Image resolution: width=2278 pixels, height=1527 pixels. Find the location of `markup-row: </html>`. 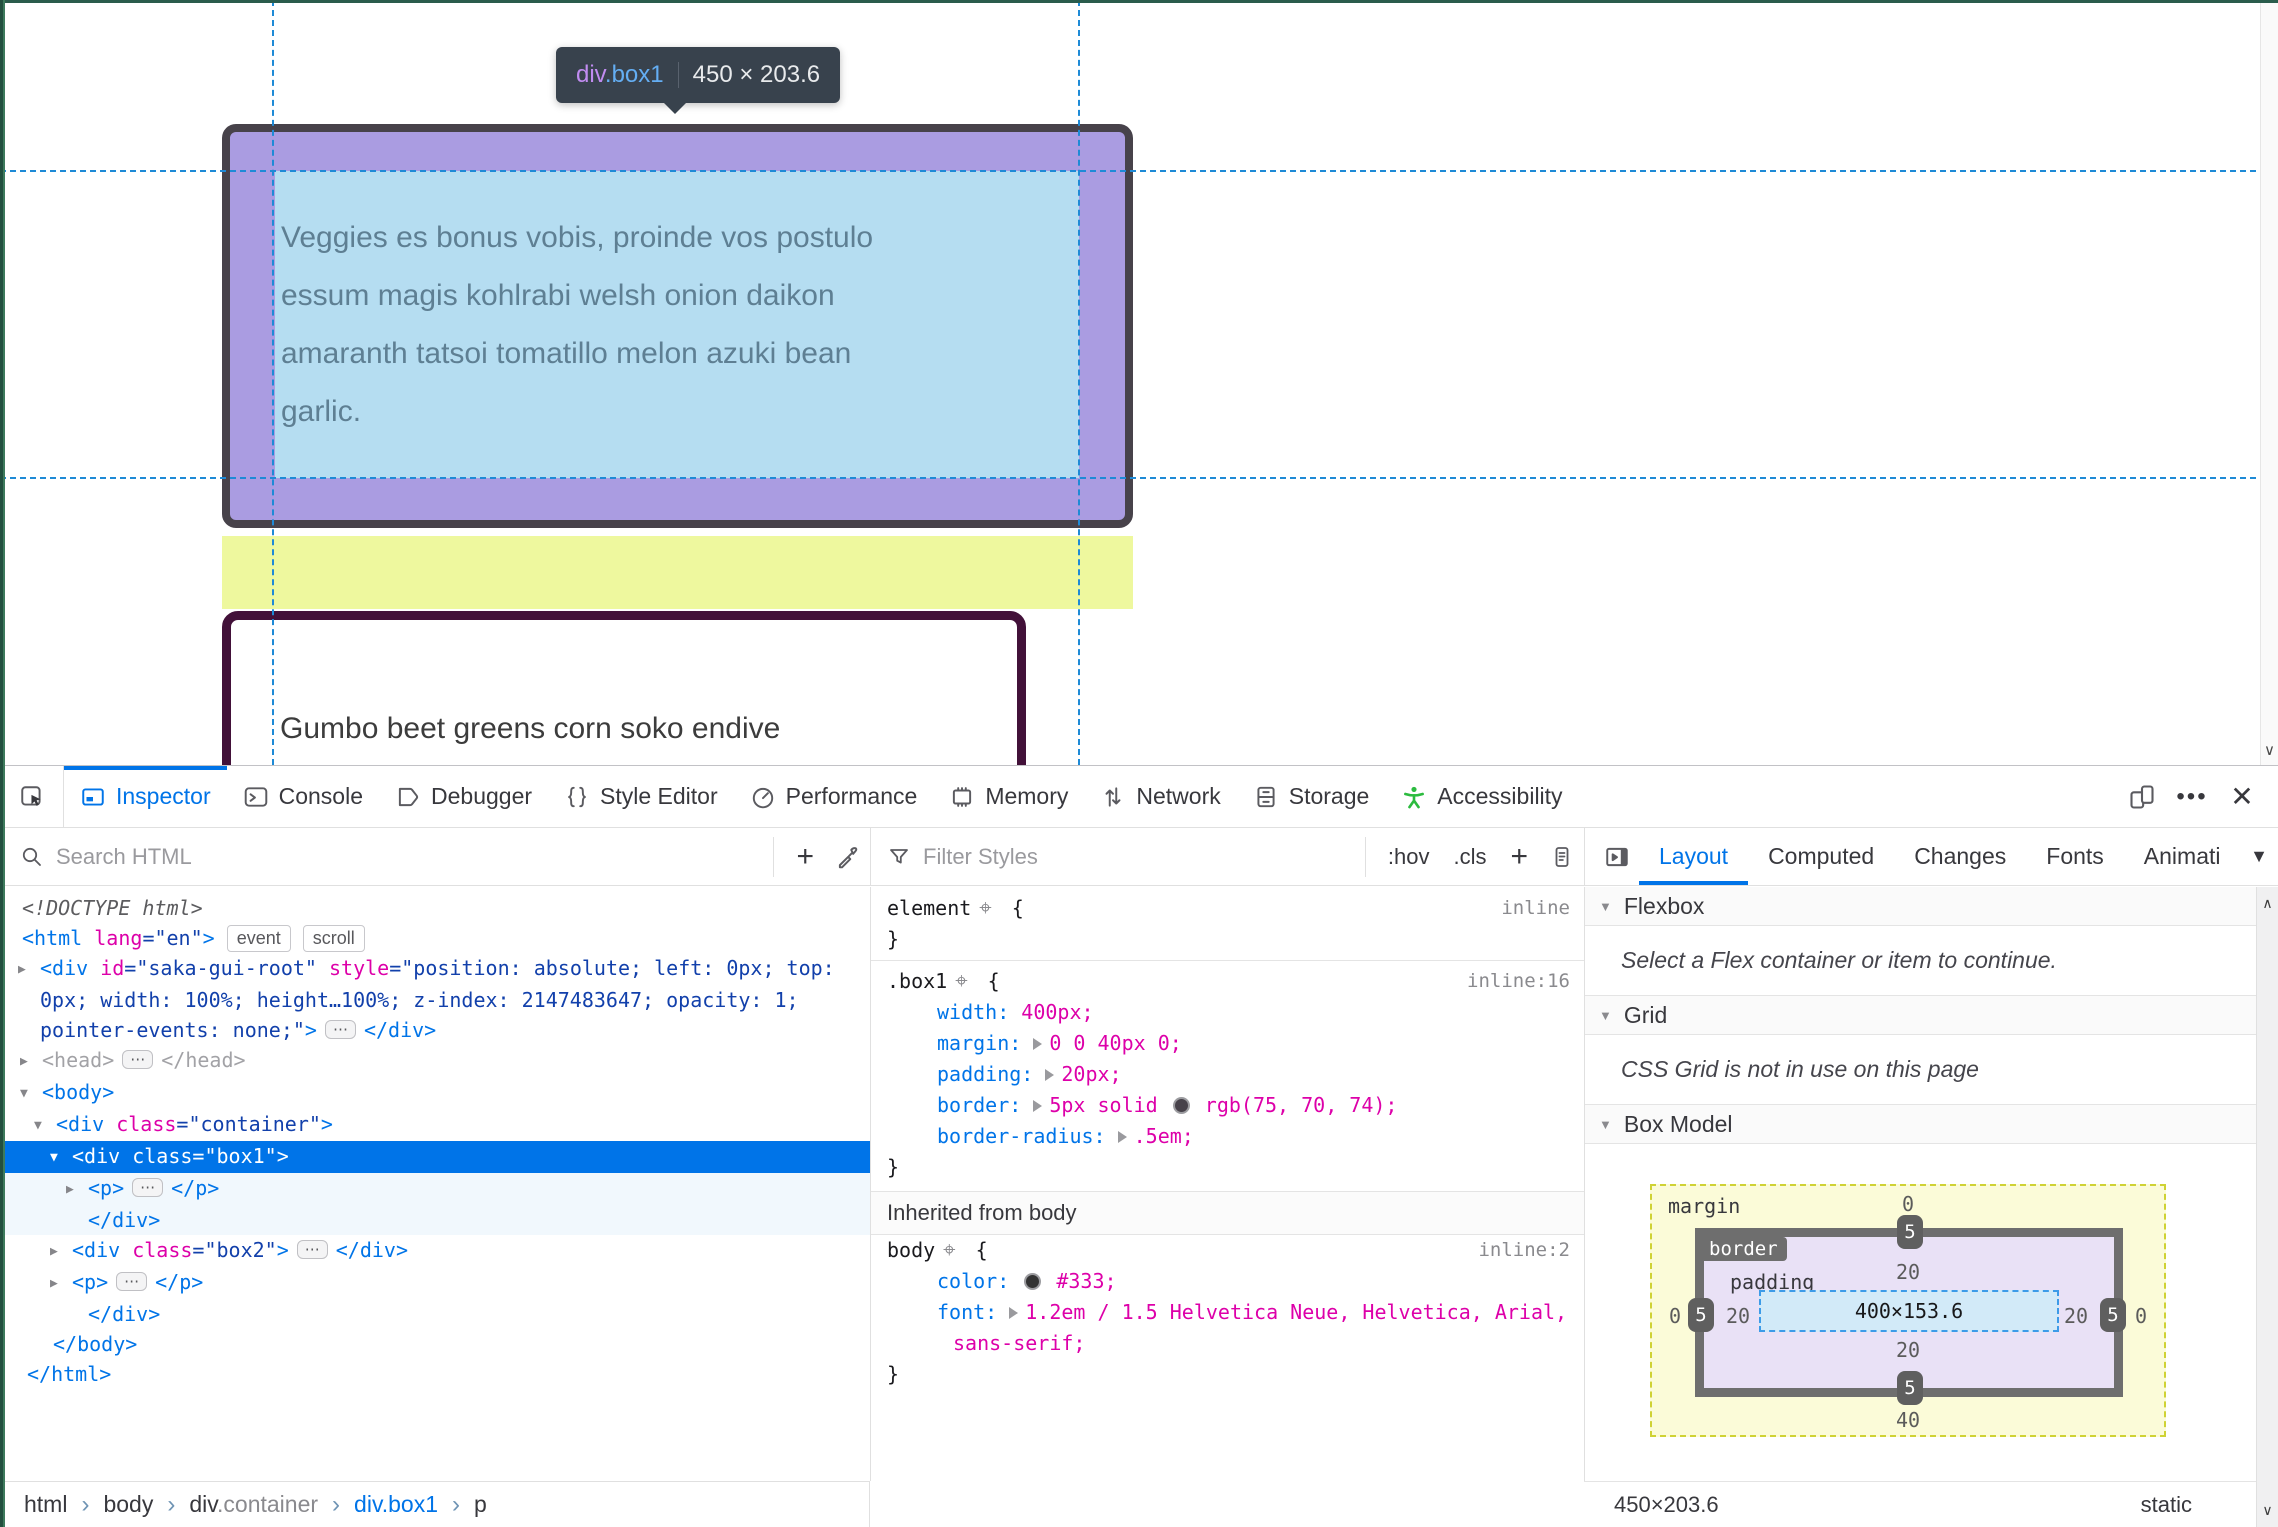

markup-row: </html> is located at coordinates (435, 1374).